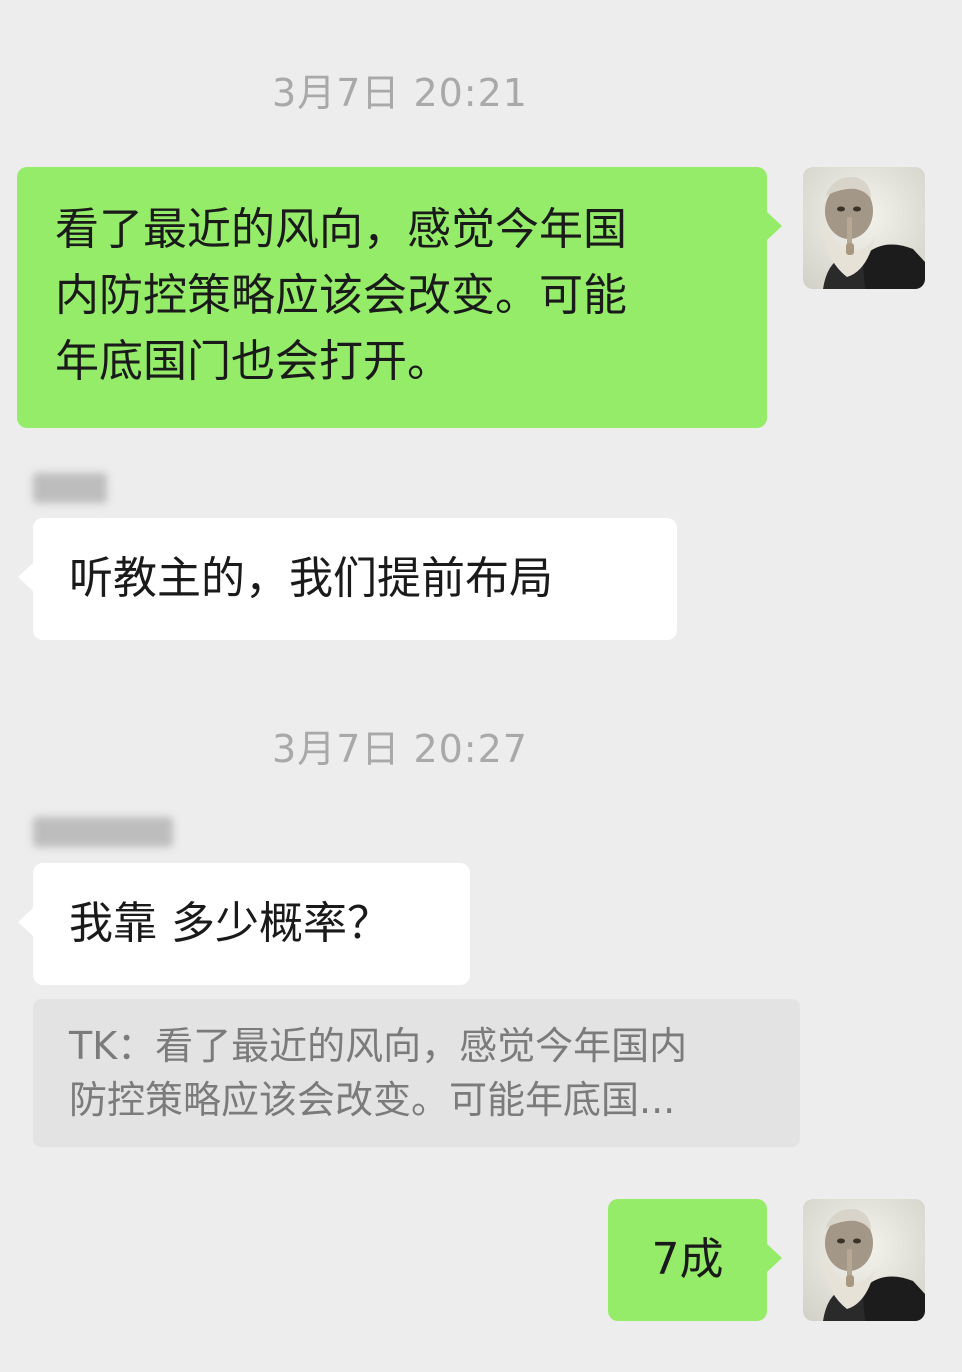 The image size is (962, 1372). Describe the element at coordinates (253, 361) in the screenshot. I see `message-line: 年底国门也会打开。` at that location.